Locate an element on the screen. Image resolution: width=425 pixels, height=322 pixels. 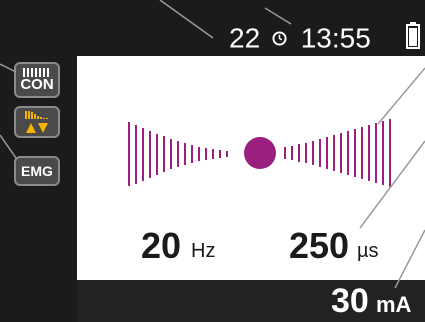
callout-line-intensity is located at coordinates (409, 259).